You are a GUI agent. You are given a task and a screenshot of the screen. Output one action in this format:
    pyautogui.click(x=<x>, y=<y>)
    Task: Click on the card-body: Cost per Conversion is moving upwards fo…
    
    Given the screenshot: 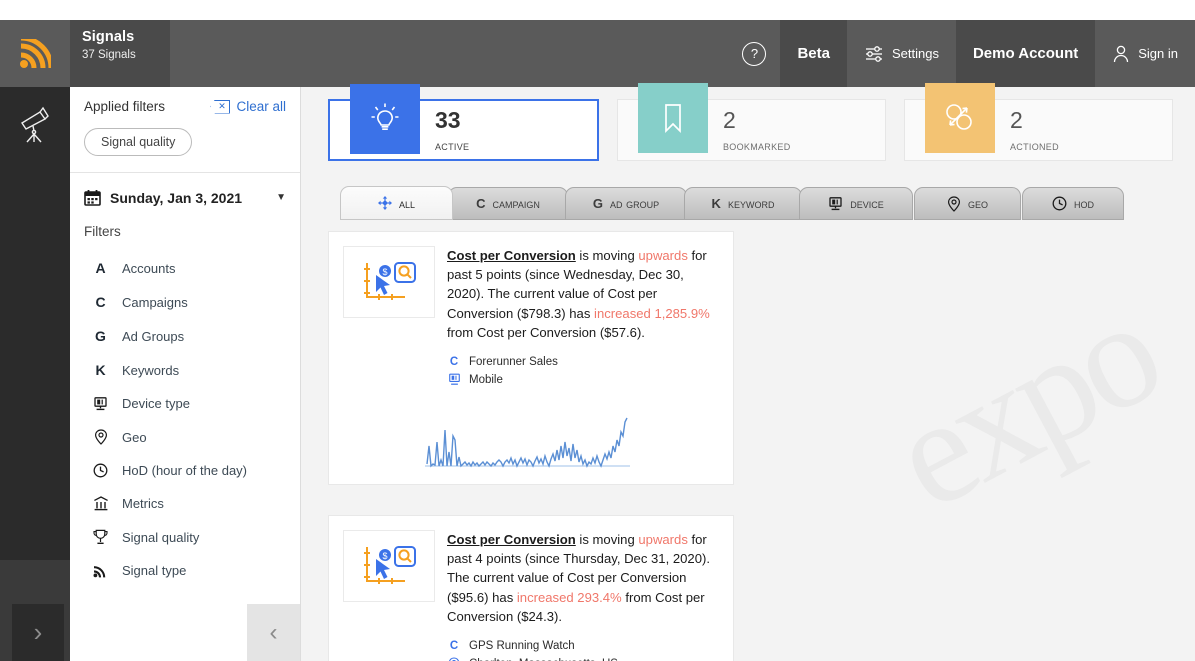 What is the action you would take?
    pyautogui.click(x=584, y=595)
    